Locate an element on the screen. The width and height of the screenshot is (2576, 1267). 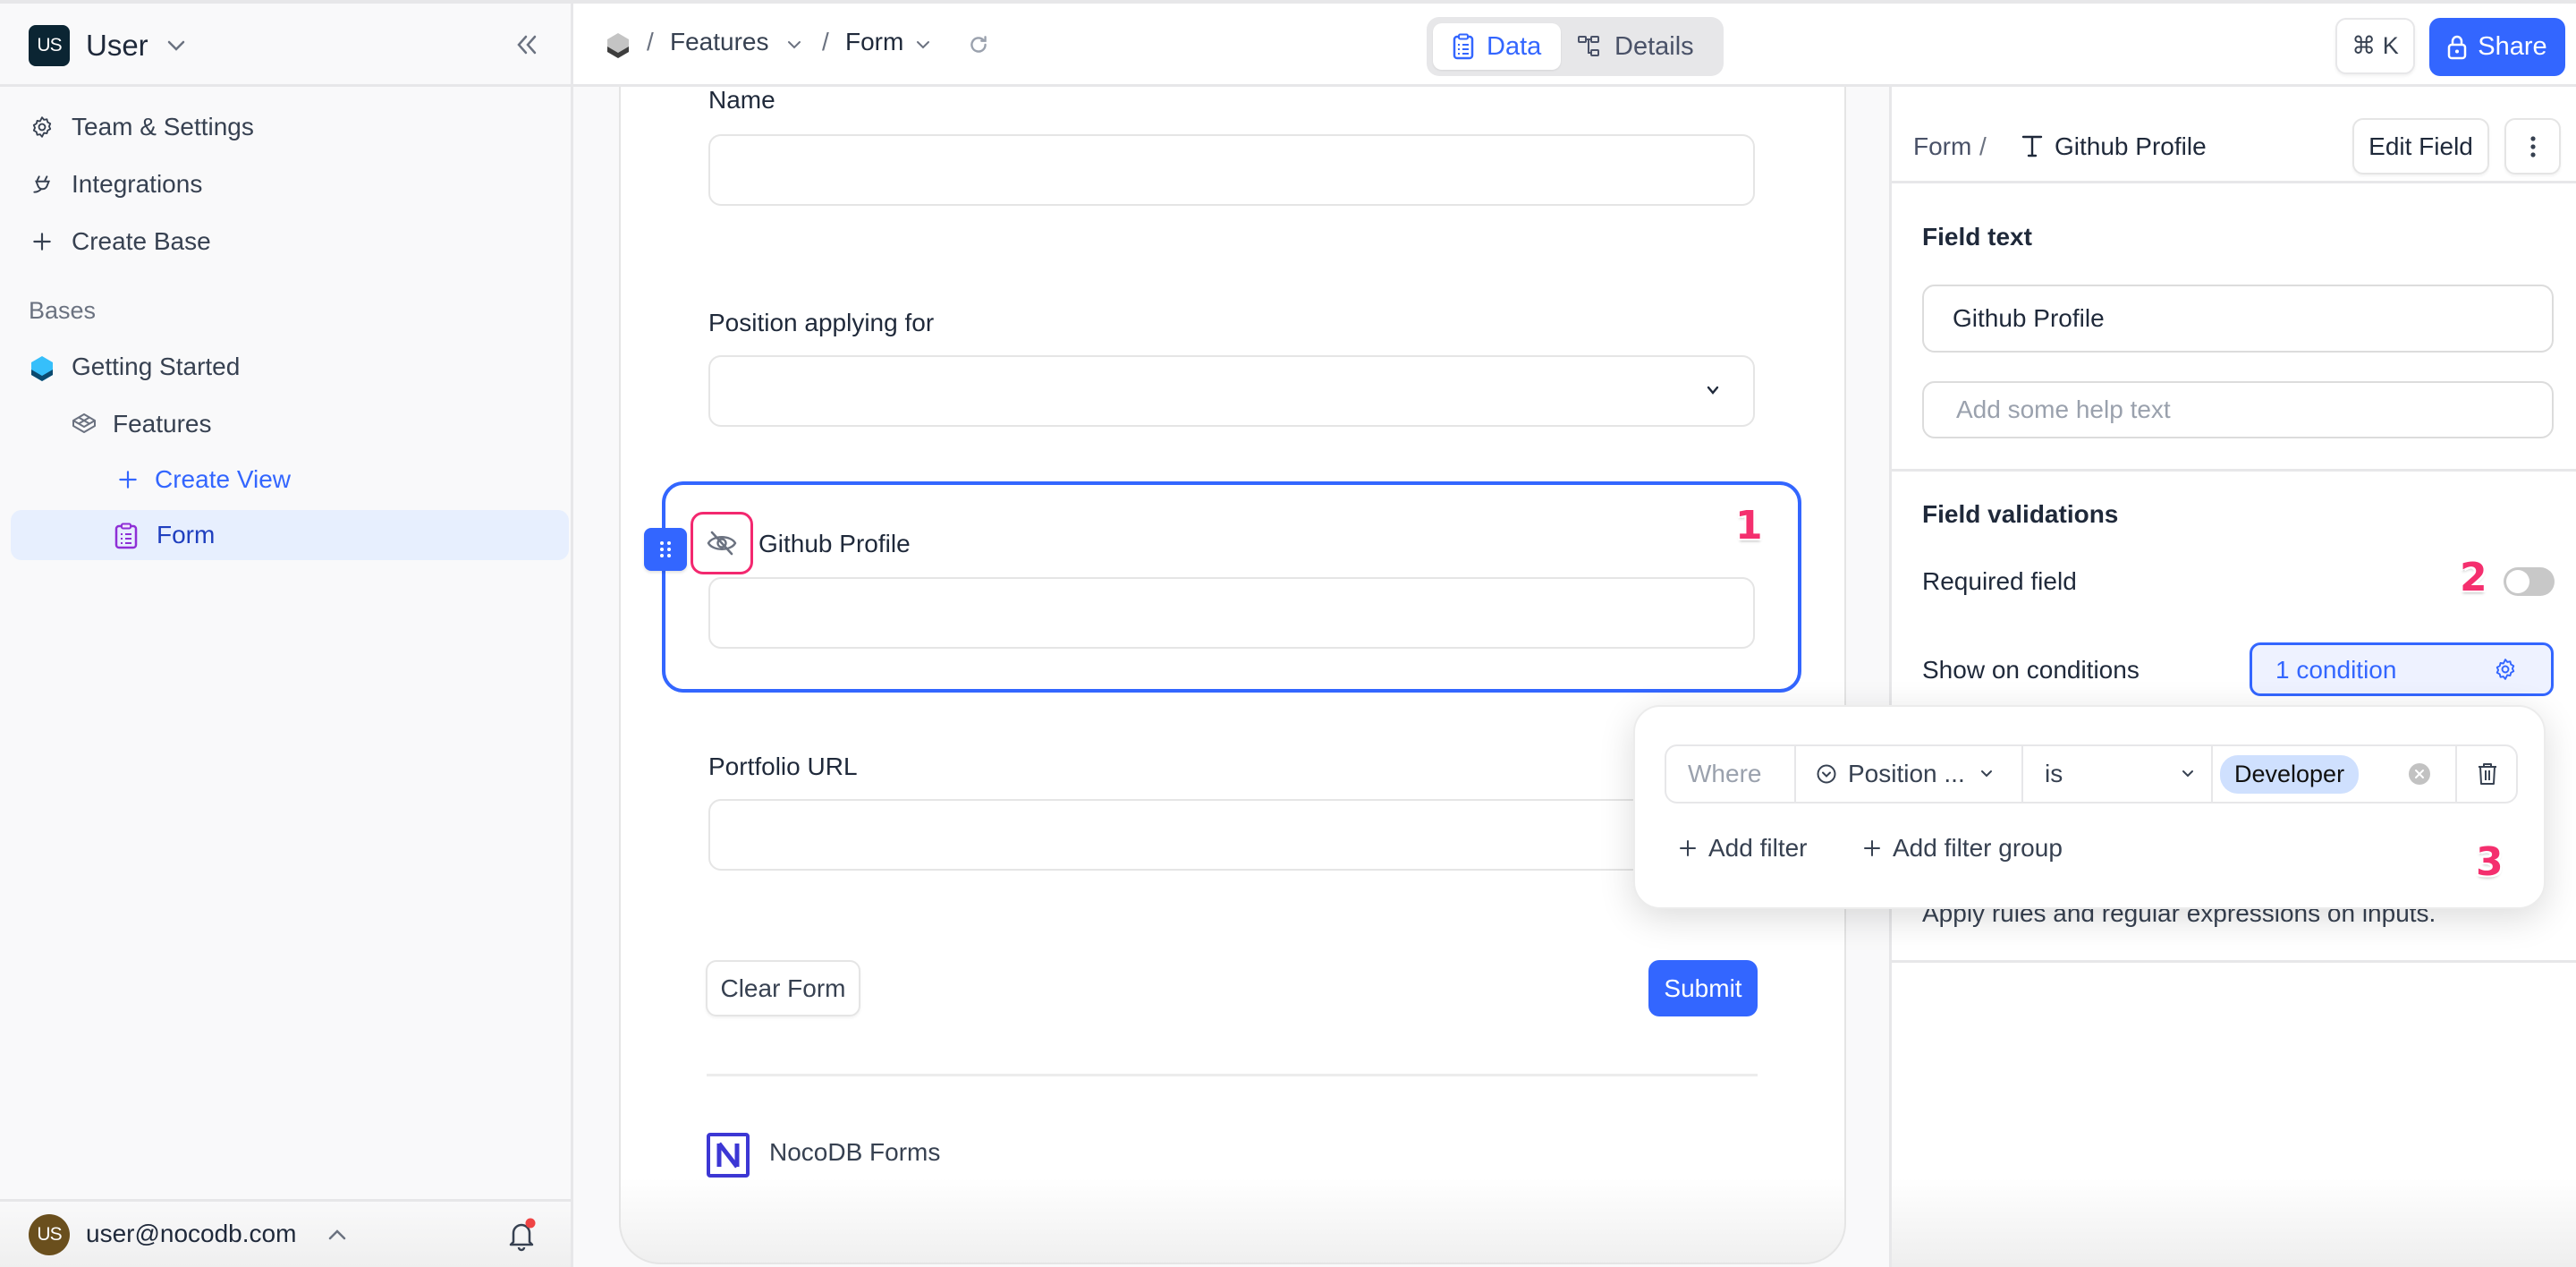
delete-filter-button is located at coordinates (2487, 774).